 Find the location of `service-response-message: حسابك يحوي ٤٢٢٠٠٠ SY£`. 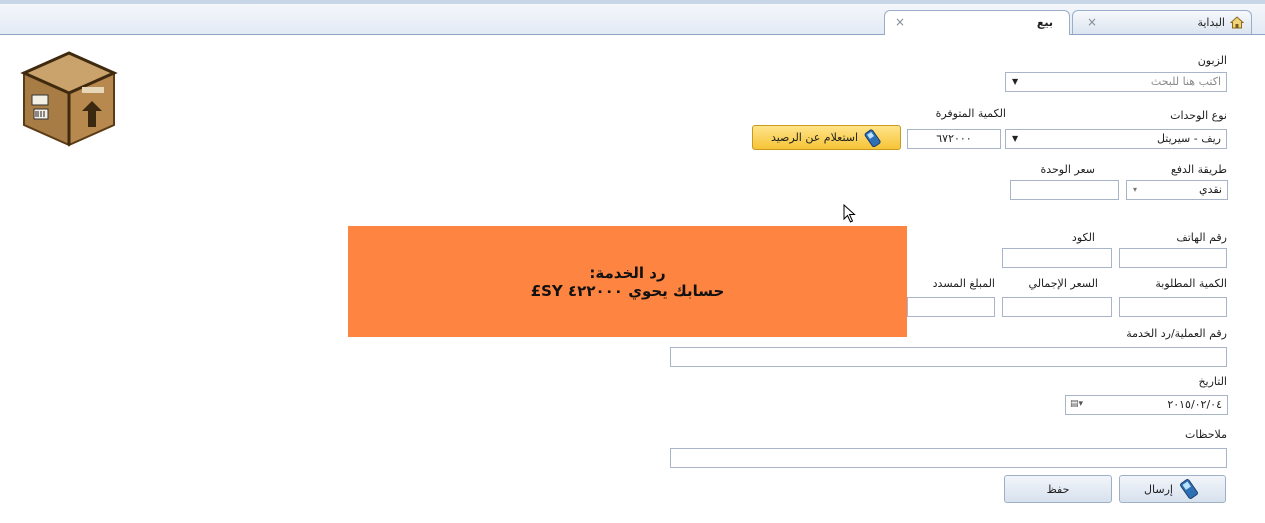

service-response-message: حسابك يحوي ٤٢٢٠٠٠ SY£ is located at coordinates (627, 290).